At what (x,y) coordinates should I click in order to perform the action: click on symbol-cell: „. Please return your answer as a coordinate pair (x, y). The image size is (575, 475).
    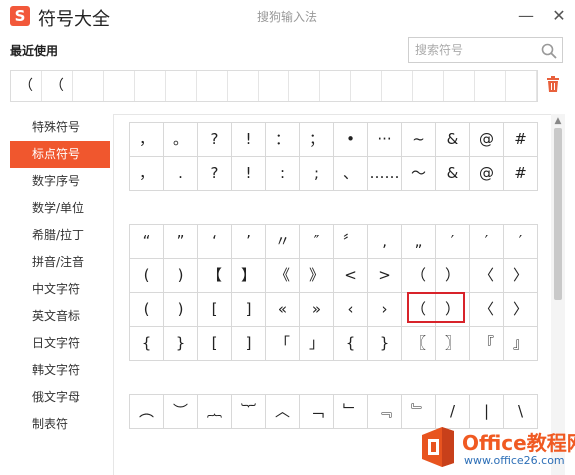
    Looking at the image, I should click on (419, 242).